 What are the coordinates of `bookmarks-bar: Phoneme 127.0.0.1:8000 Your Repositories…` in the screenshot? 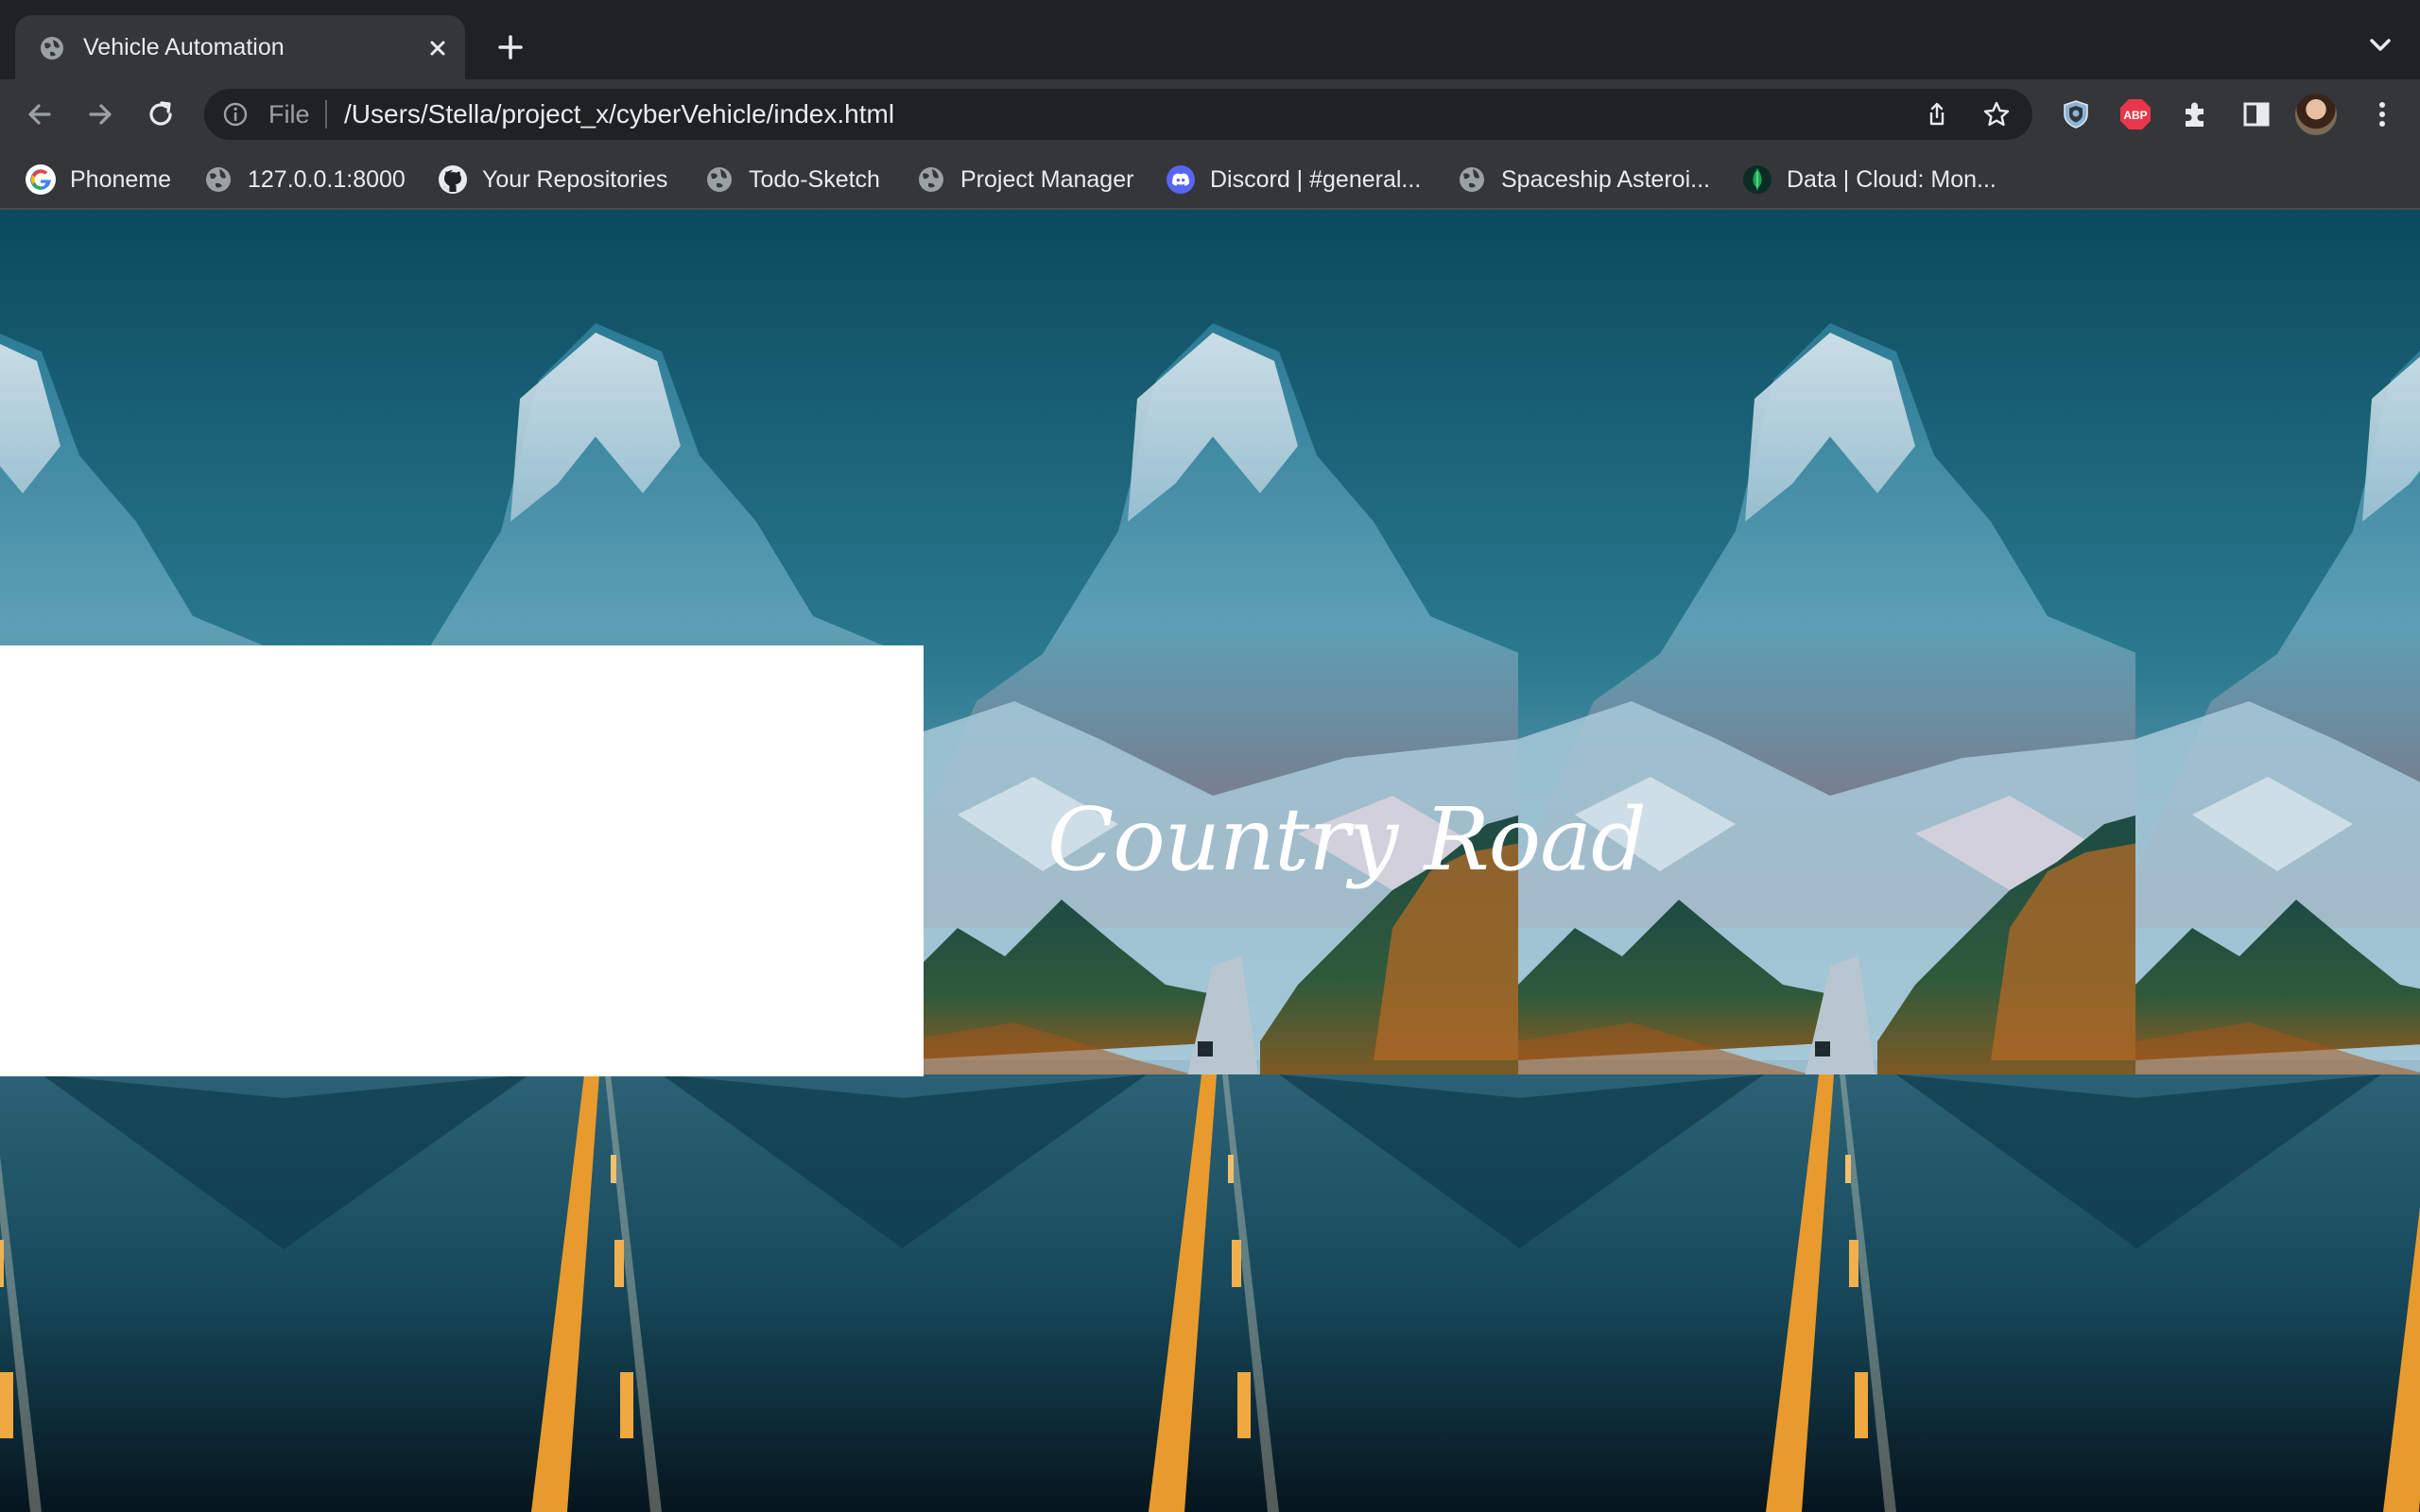 It's located at (1210, 179).